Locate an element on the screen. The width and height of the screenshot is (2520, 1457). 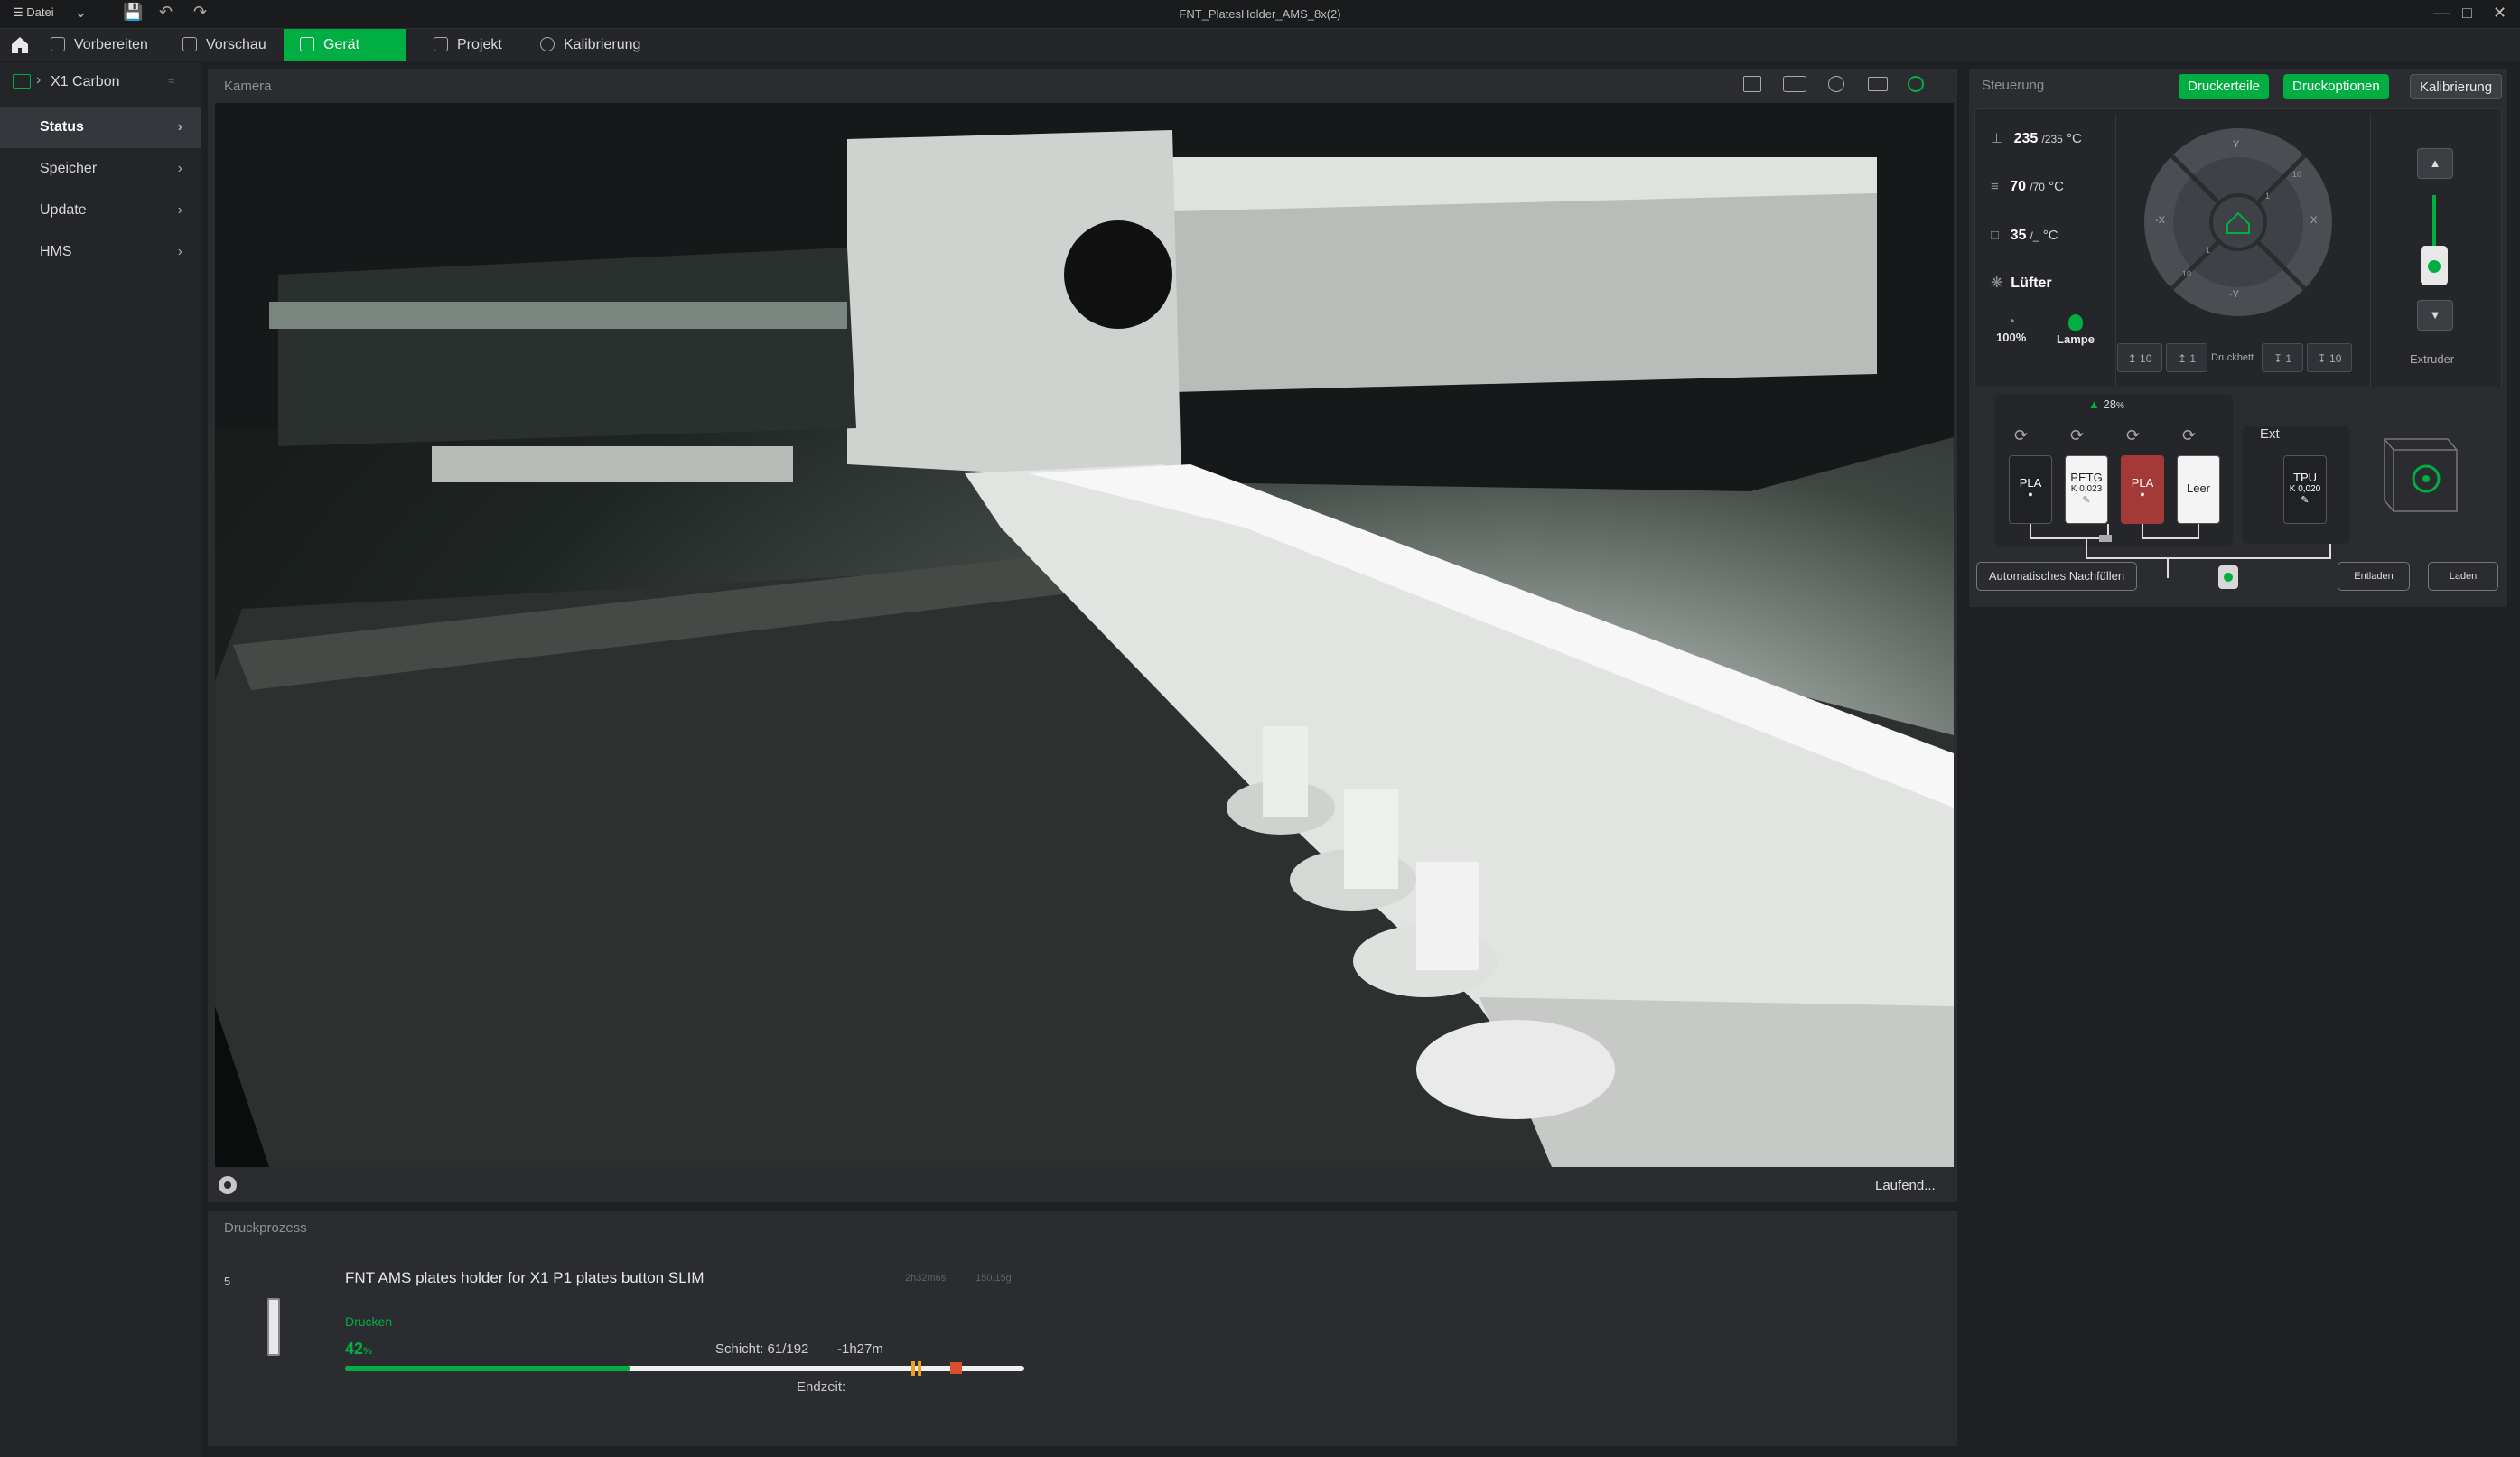
job-duration: 2h32m6s is located at coordinates (926, 1278).